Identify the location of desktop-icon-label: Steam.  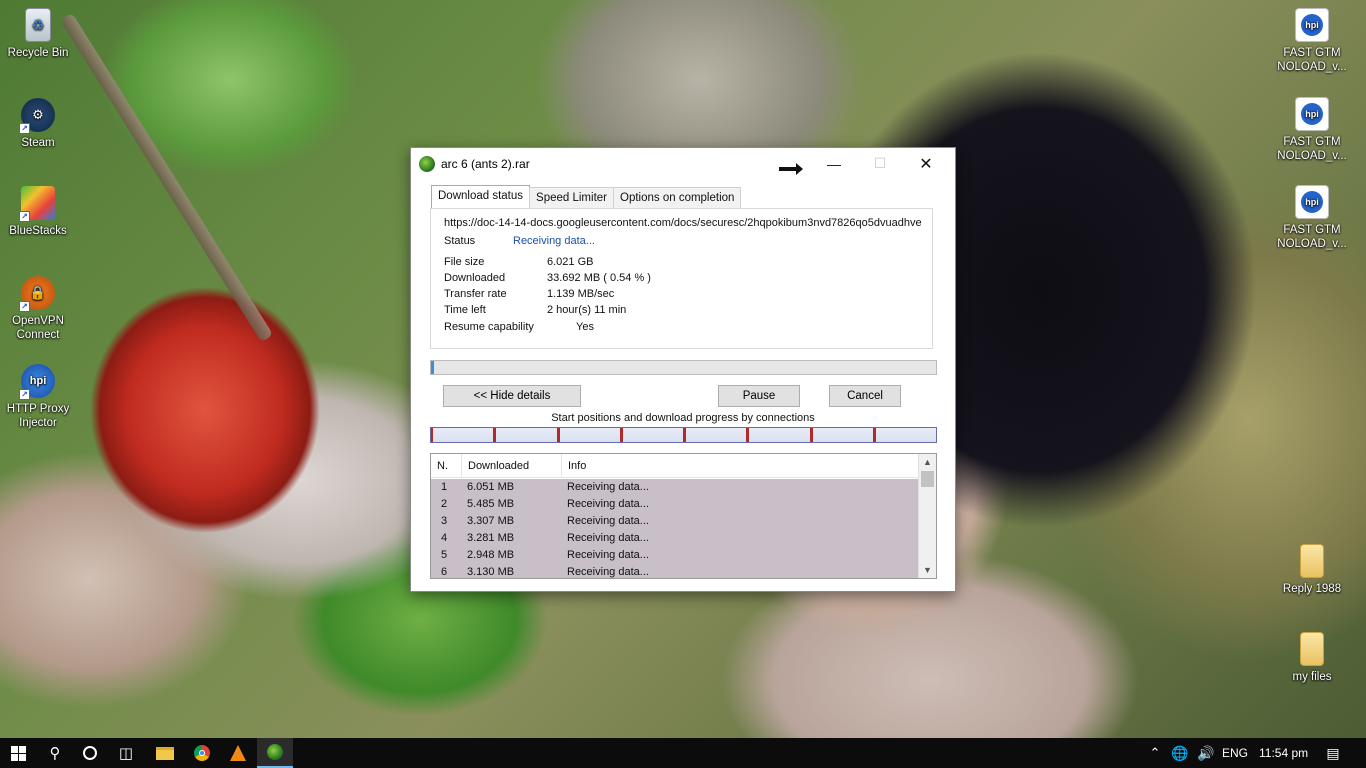
(38, 143).